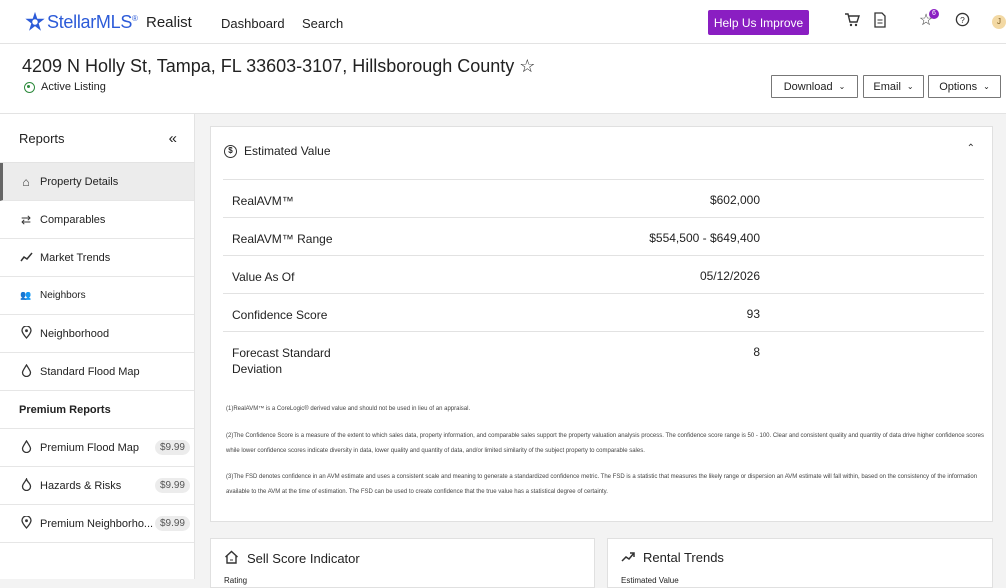 The image size is (1006, 588). What do you see at coordinates (729, 276) in the screenshot?
I see `row-value: 05/12/2026` at bounding box center [729, 276].